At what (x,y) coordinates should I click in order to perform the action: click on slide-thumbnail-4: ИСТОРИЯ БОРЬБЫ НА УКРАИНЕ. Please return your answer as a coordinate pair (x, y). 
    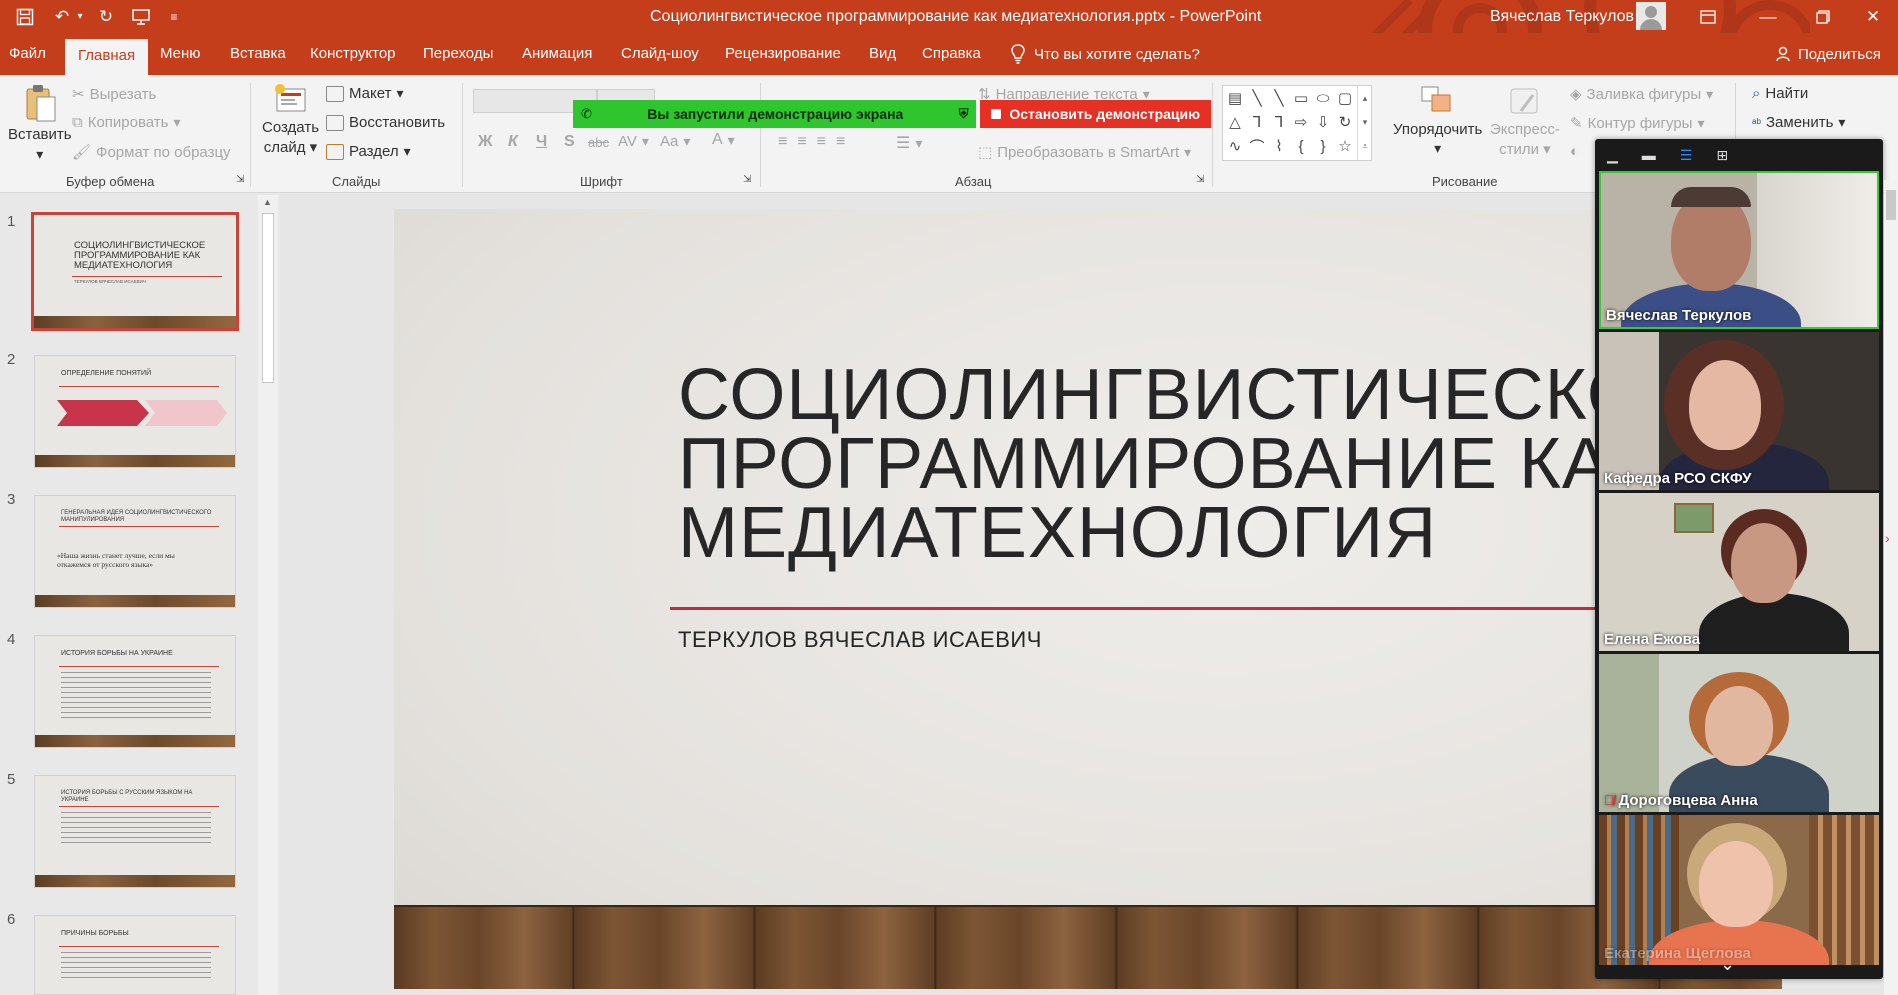
    Looking at the image, I should click on (135, 691).